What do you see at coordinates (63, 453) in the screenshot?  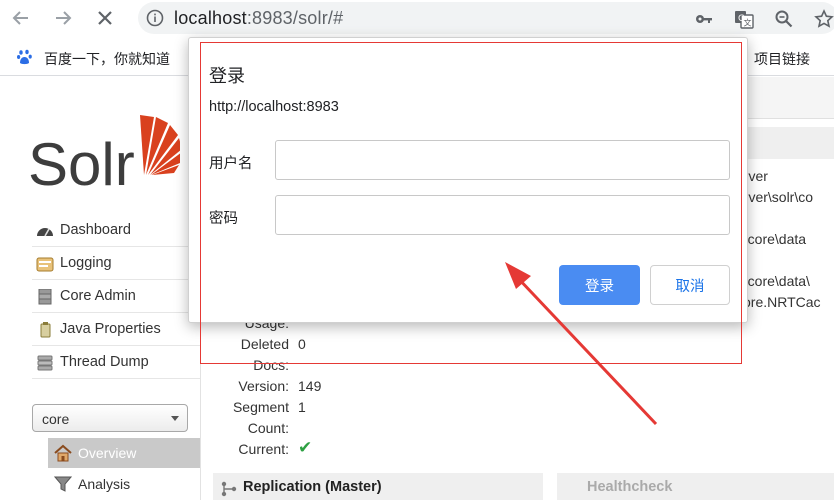 I see `home-icon` at bounding box center [63, 453].